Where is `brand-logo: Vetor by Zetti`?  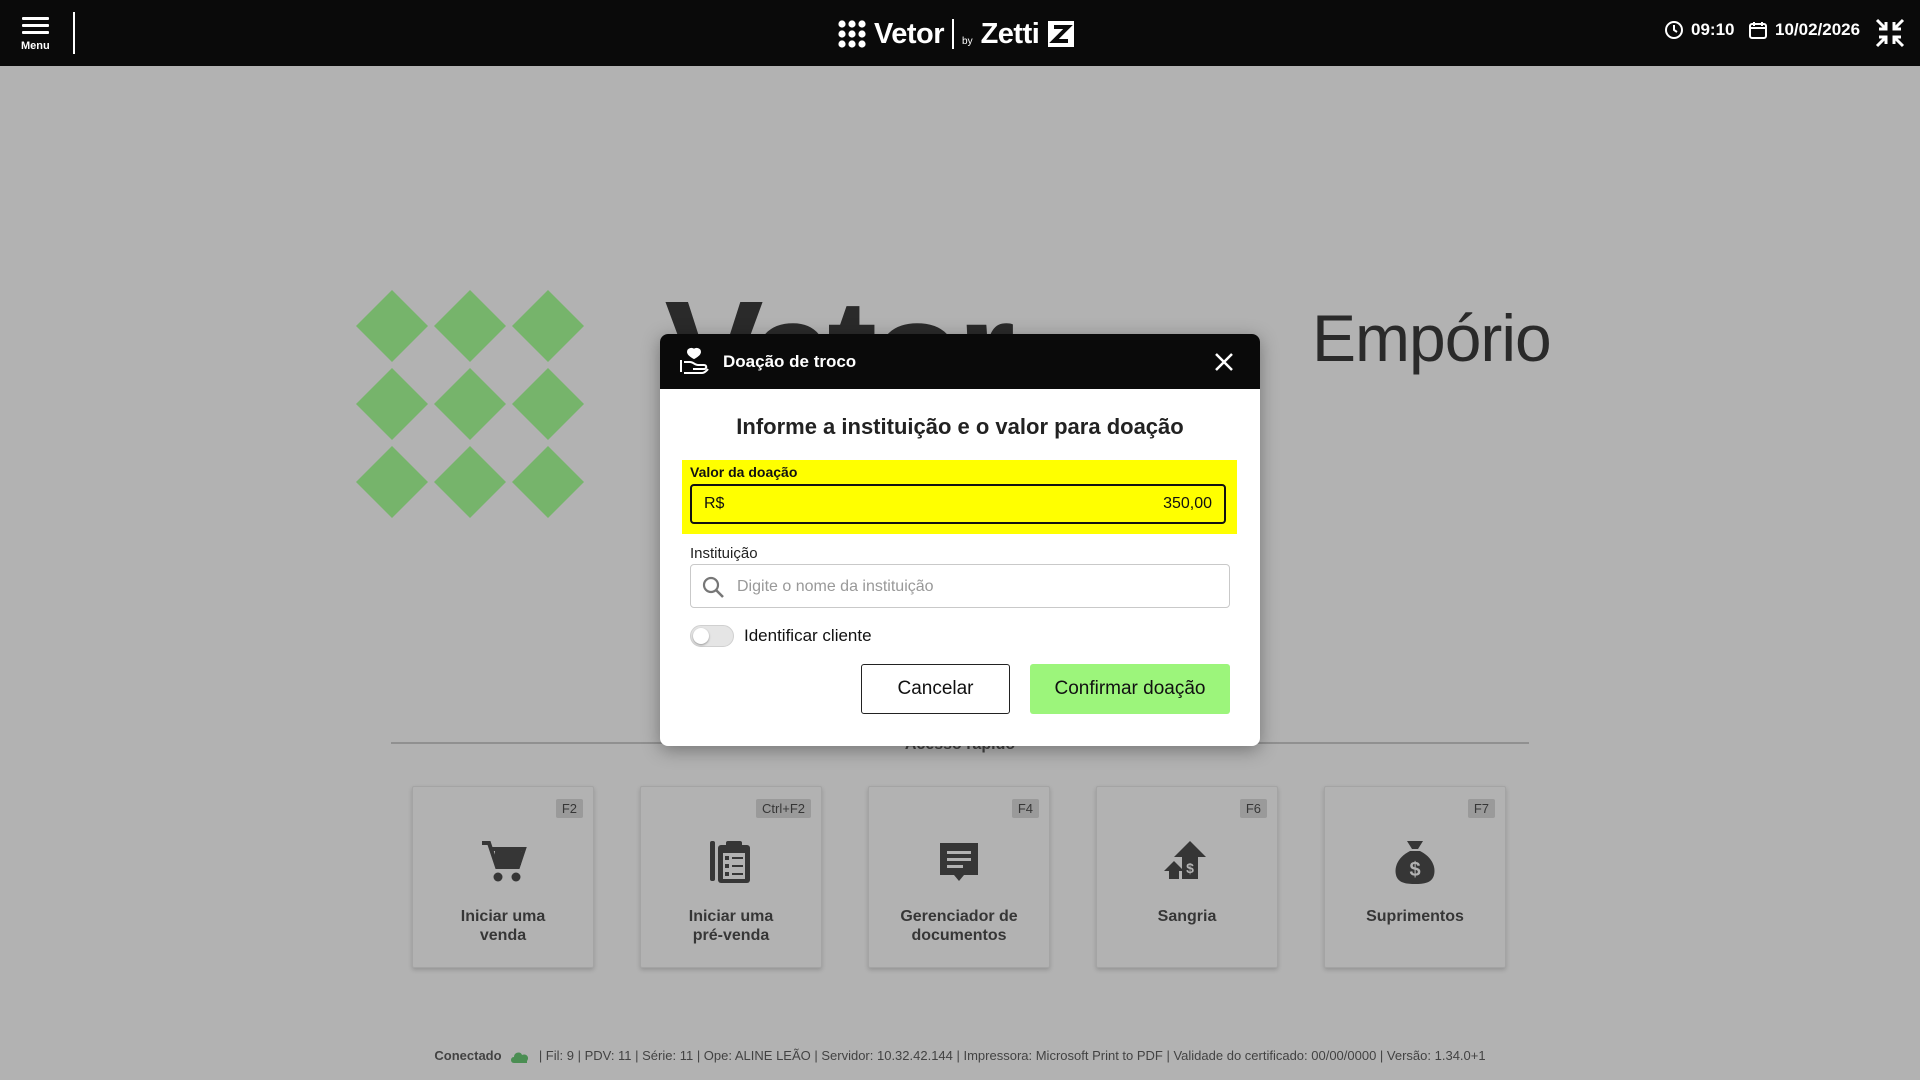 brand-logo: Vetor by Zetti is located at coordinates (956, 34).